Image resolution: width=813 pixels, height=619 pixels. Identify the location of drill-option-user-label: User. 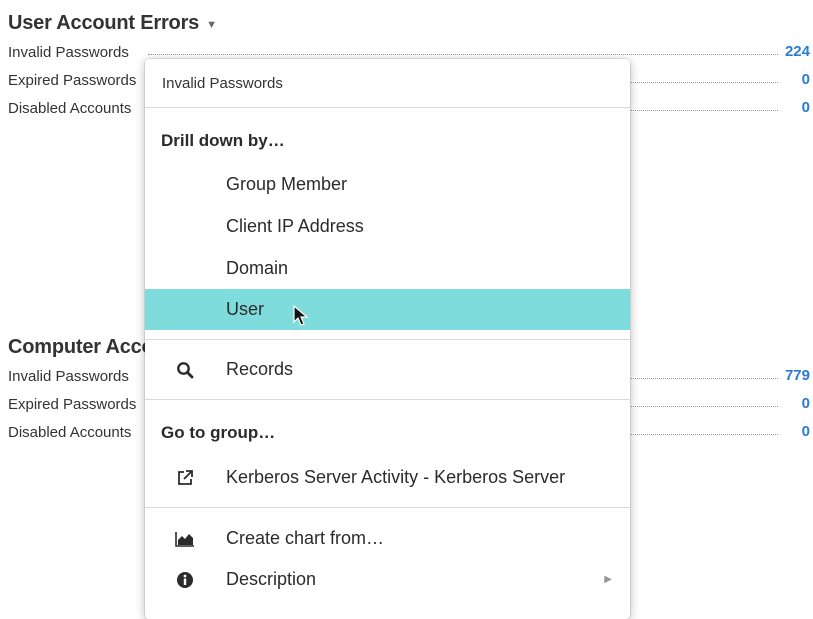
(245, 309).